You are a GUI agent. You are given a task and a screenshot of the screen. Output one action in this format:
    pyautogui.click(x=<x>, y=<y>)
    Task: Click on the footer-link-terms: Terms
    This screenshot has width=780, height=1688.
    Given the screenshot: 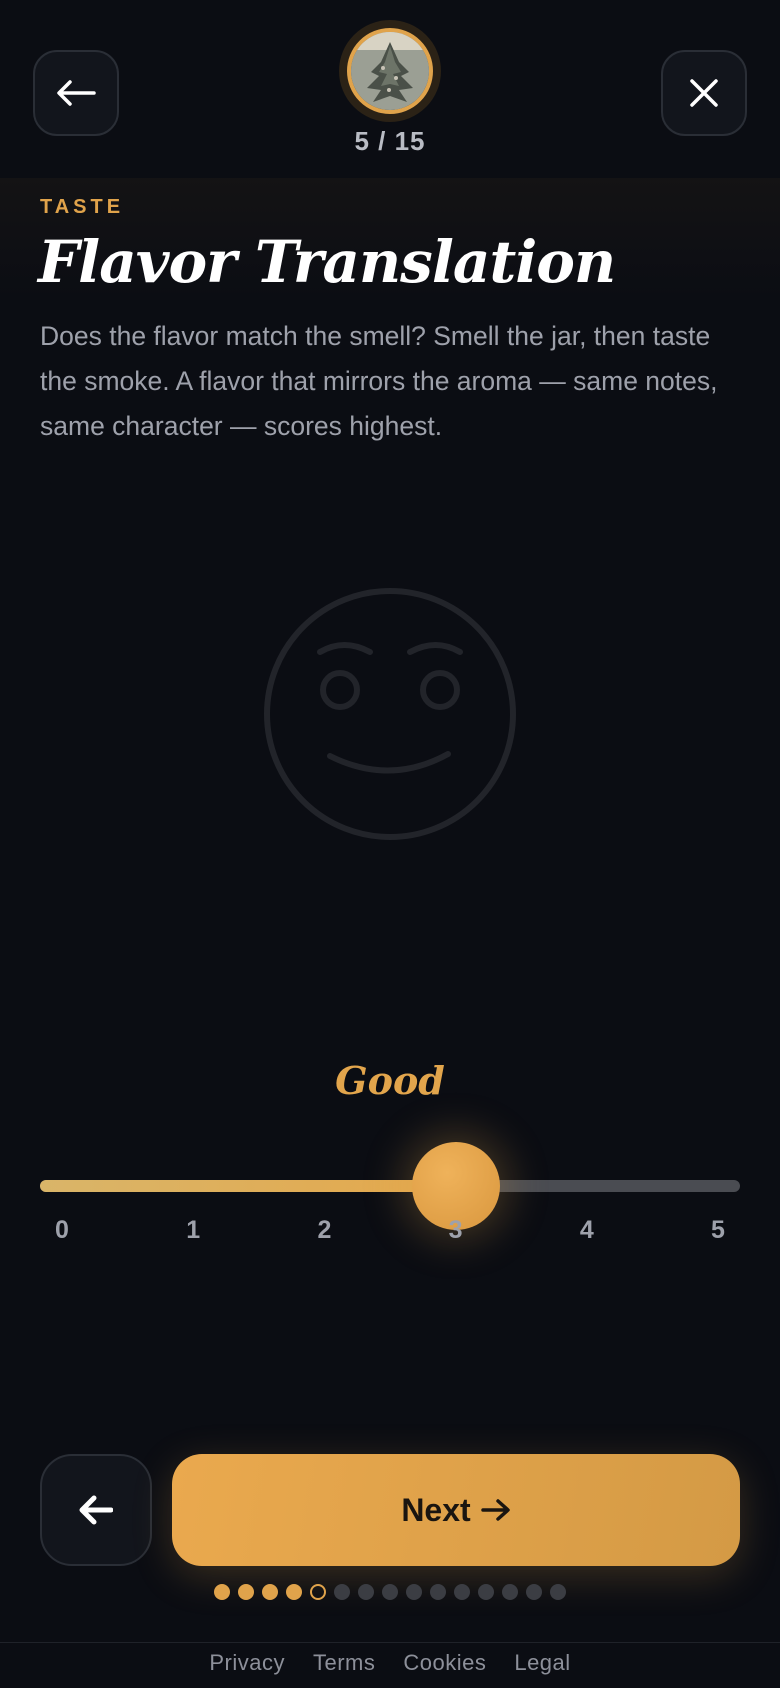 What is the action you would take?
    pyautogui.click(x=344, y=1663)
    